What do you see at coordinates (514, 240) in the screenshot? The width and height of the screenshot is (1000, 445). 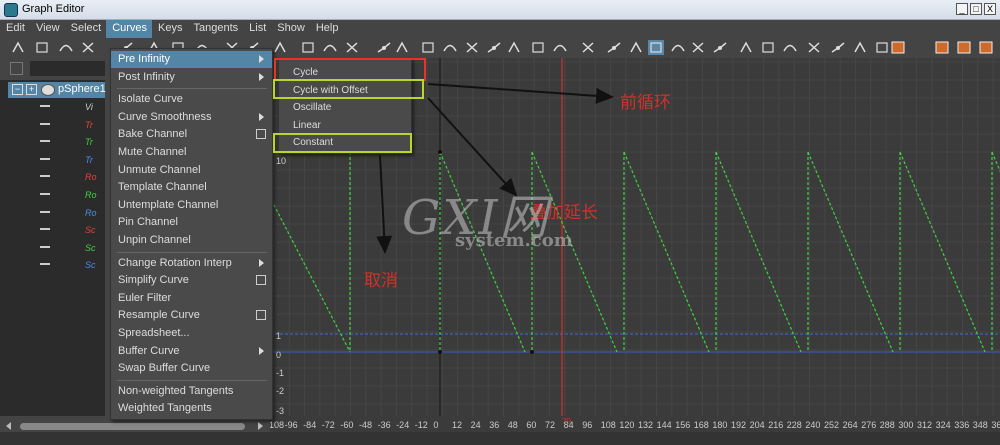 I see `watermark-domain: system.com` at bounding box center [514, 240].